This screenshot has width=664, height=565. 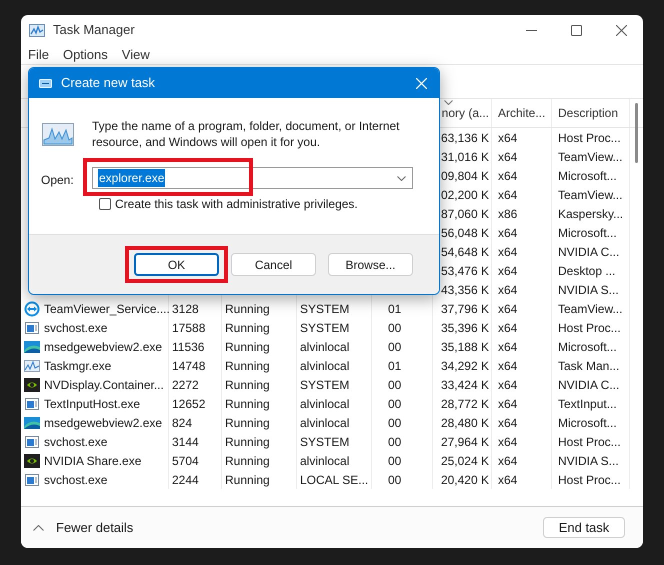 What do you see at coordinates (464, 309) in the screenshot?
I see `memory: 37,796 K` at bounding box center [464, 309].